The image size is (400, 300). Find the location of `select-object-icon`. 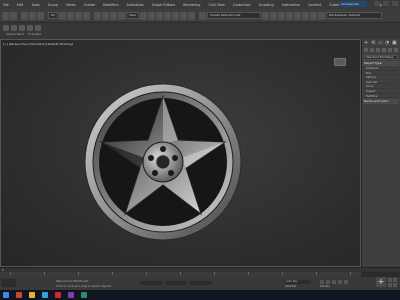

select-object-icon is located at coordinates (62, 15).